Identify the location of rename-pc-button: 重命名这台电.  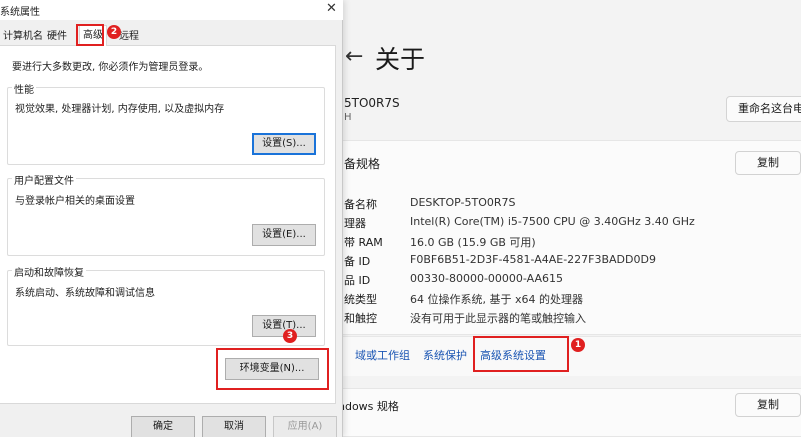
(763, 109).